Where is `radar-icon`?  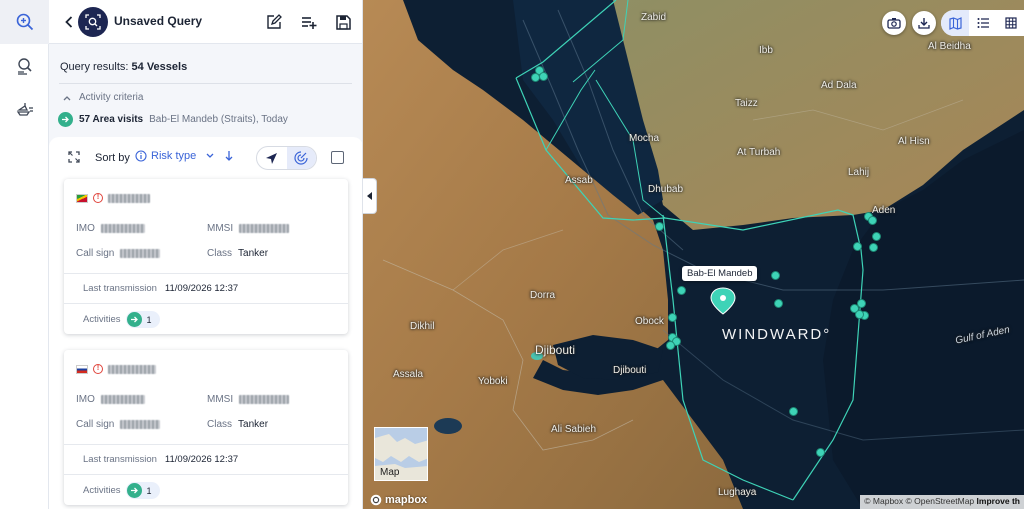 radar-icon is located at coordinates (301, 158).